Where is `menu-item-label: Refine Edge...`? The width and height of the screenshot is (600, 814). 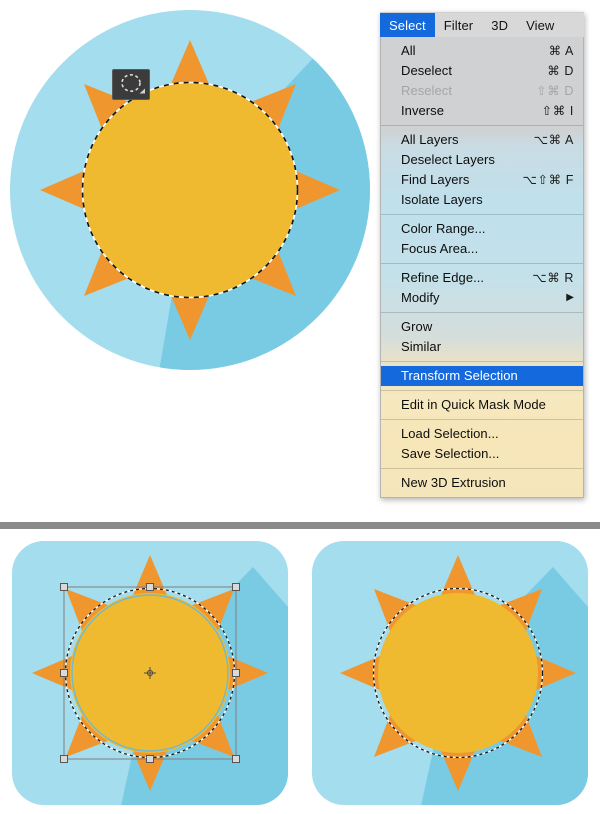 menu-item-label: Refine Edge... is located at coordinates (443, 277).